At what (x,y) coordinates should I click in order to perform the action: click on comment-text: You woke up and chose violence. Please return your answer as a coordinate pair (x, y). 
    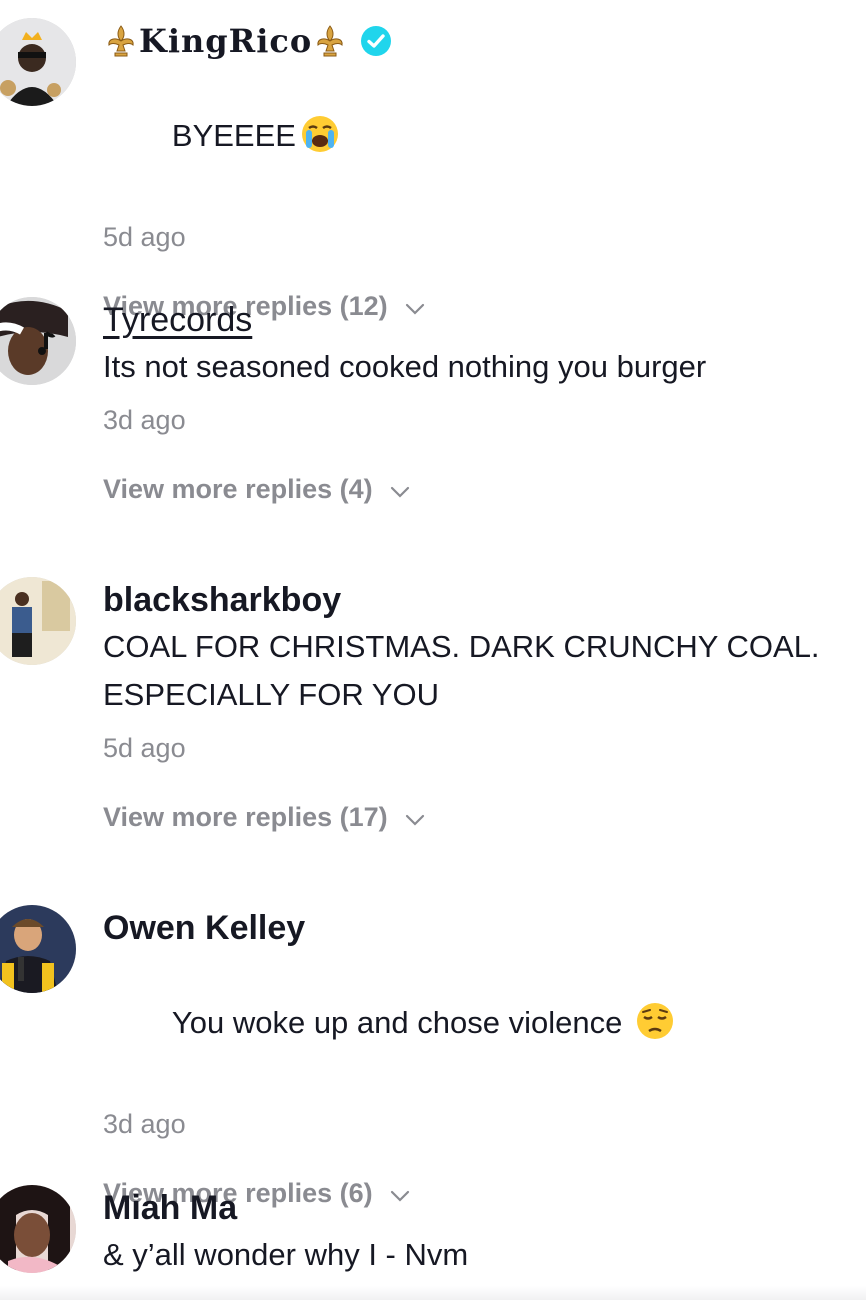
    Looking at the image, I should click on (484, 1023).